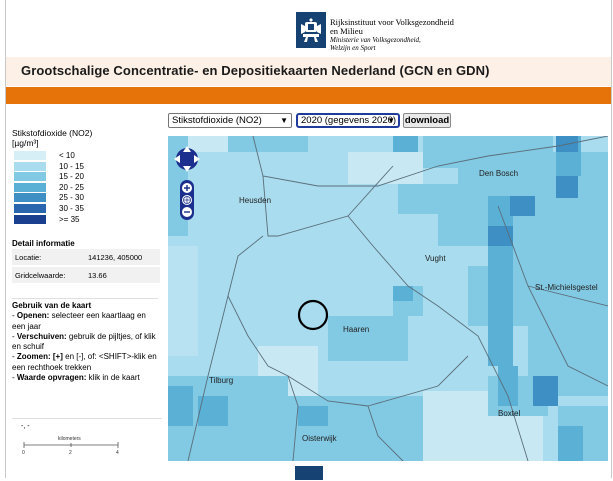  What do you see at coordinates (311, 30) in the screenshot?
I see `crest-icon` at bounding box center [311, 30].